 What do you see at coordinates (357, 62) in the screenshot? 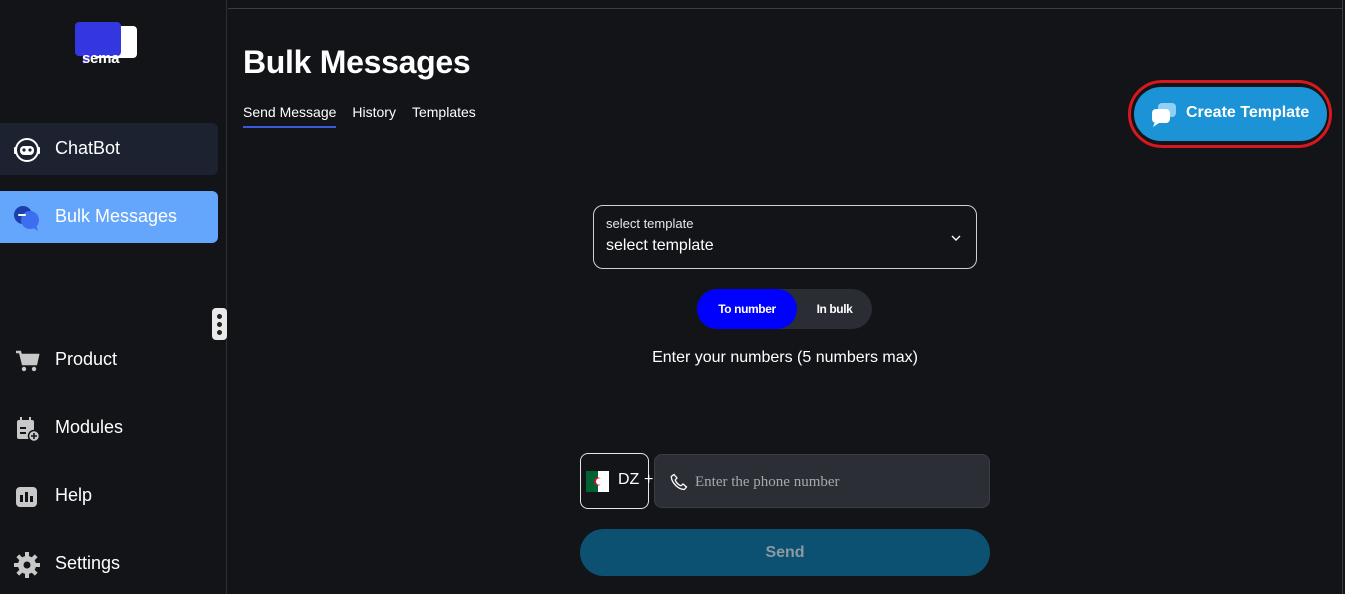
I see `page-title: Bulk Messages` at bounding box center [357, 62].